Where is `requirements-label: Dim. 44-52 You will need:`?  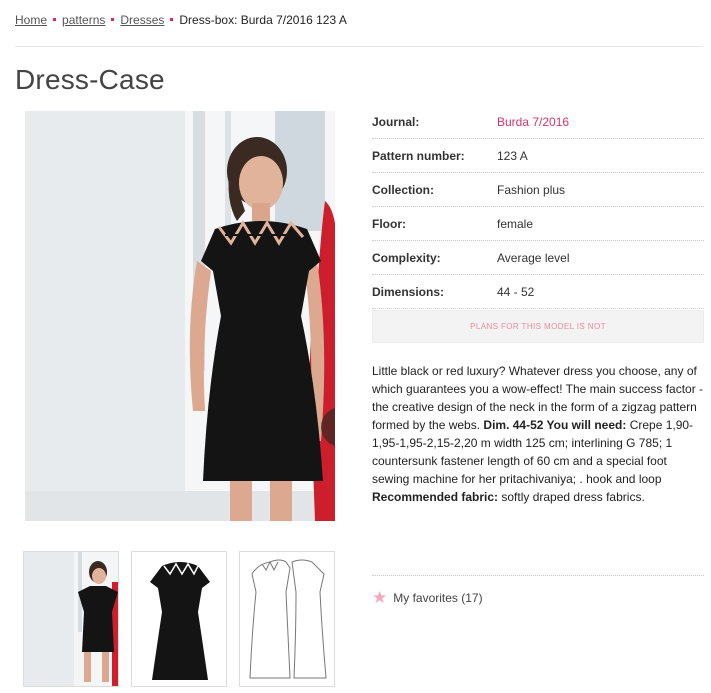
requirements-label: Dim. 44-52 You will need: is located at coordinates (555, 425).